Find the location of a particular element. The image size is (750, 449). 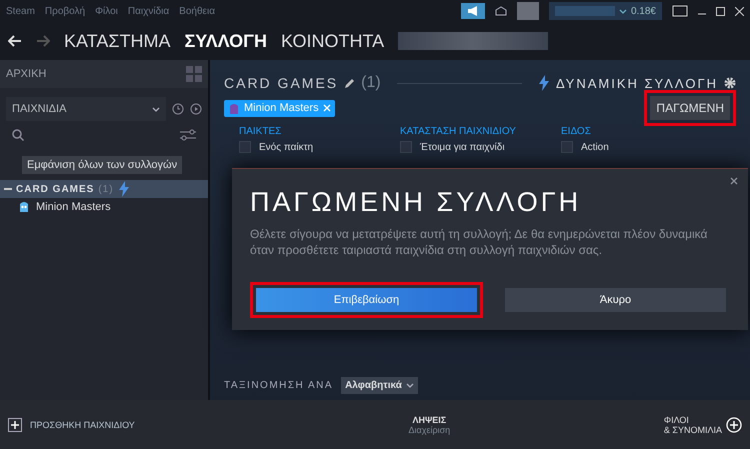

filter-heading: ΚΑΤΑΣΤΑΣΗ ΠΑΙΧΝΙΔΙΟΥ is located at coordinates (458, 131).